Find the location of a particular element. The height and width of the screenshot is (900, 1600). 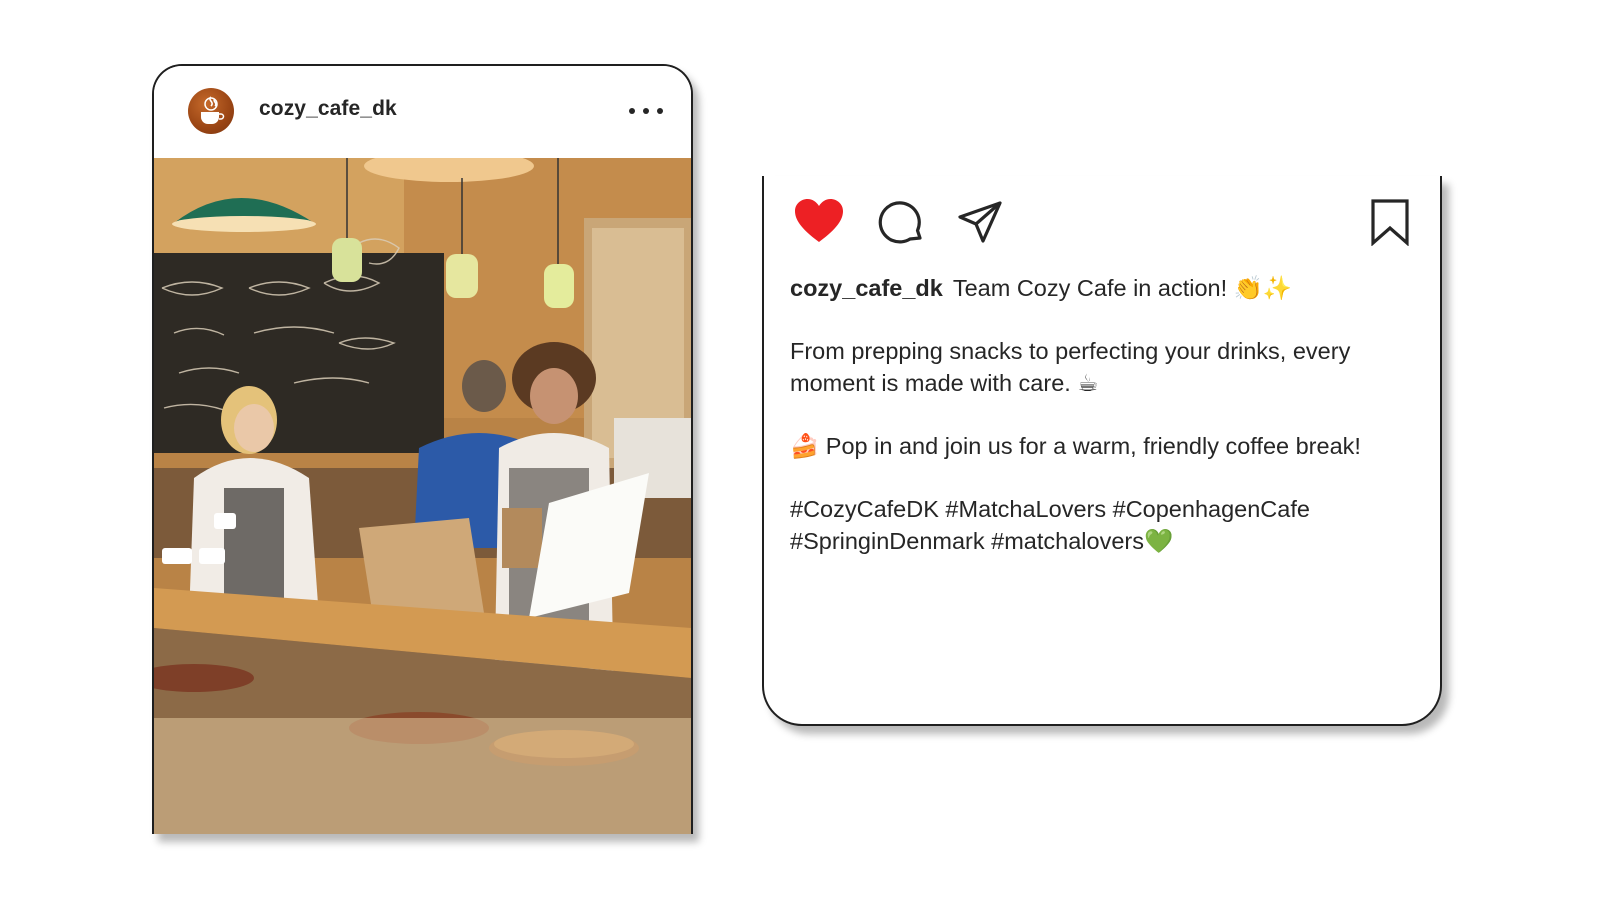

more-options-icon is located at coordinates (646, 111).